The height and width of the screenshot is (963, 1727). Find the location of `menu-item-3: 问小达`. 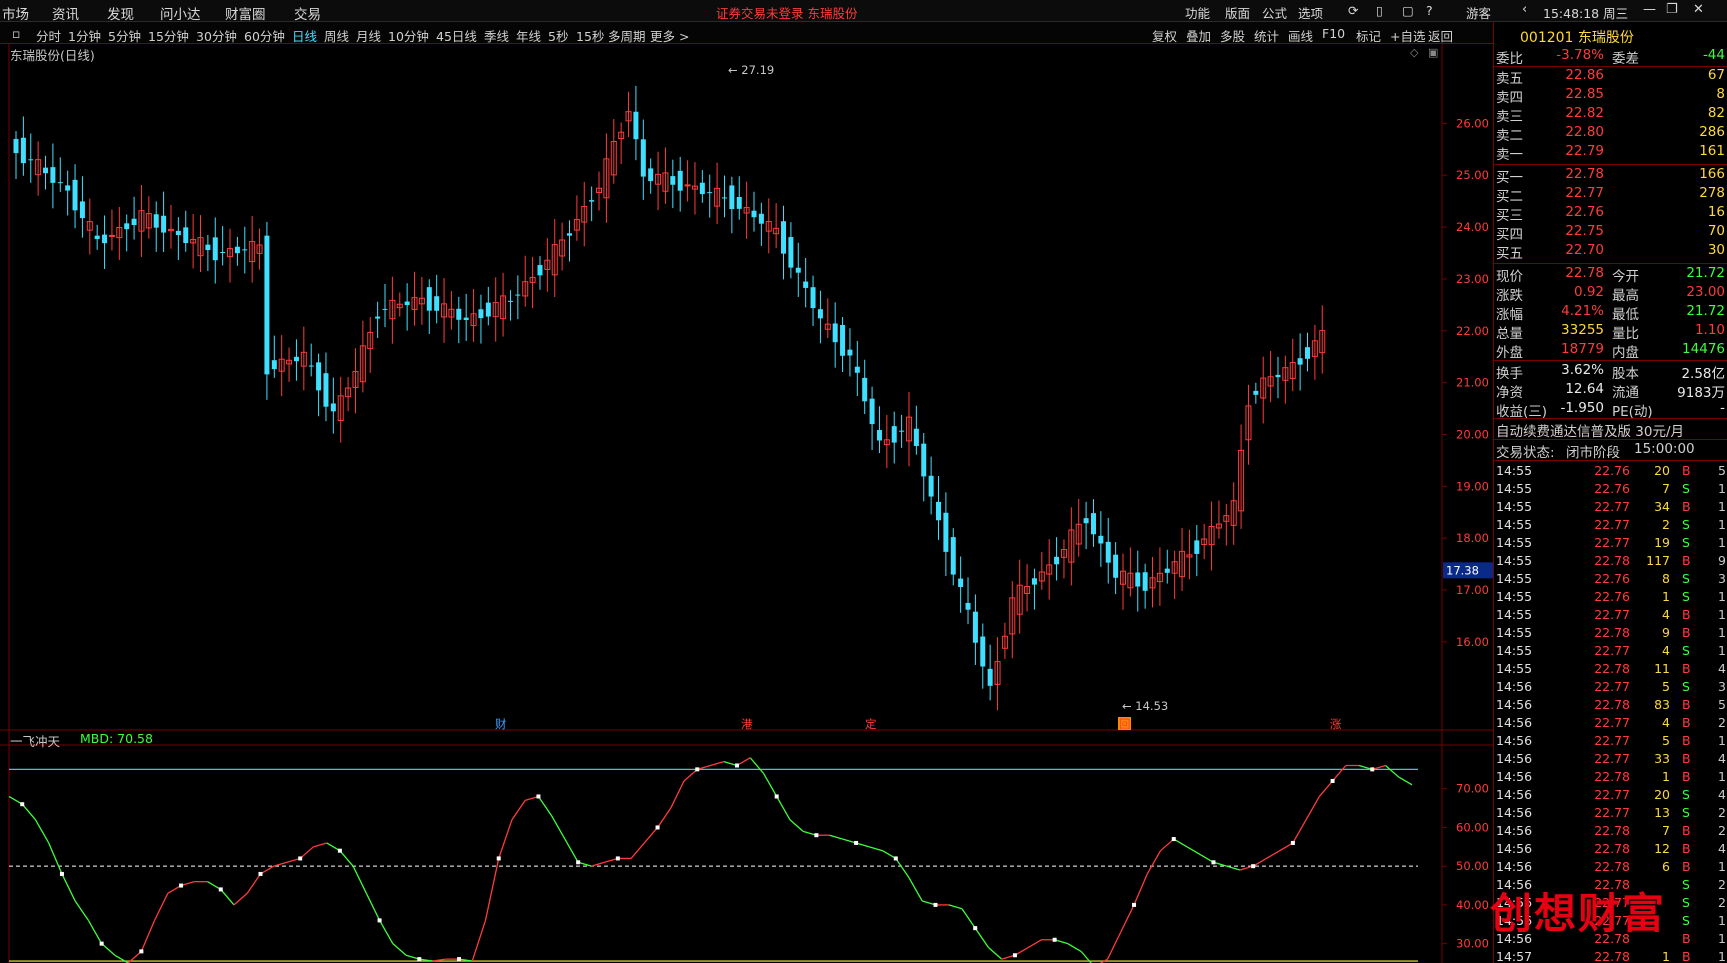

menu-item-3: 问小达 is located at coordinates (180, 13).